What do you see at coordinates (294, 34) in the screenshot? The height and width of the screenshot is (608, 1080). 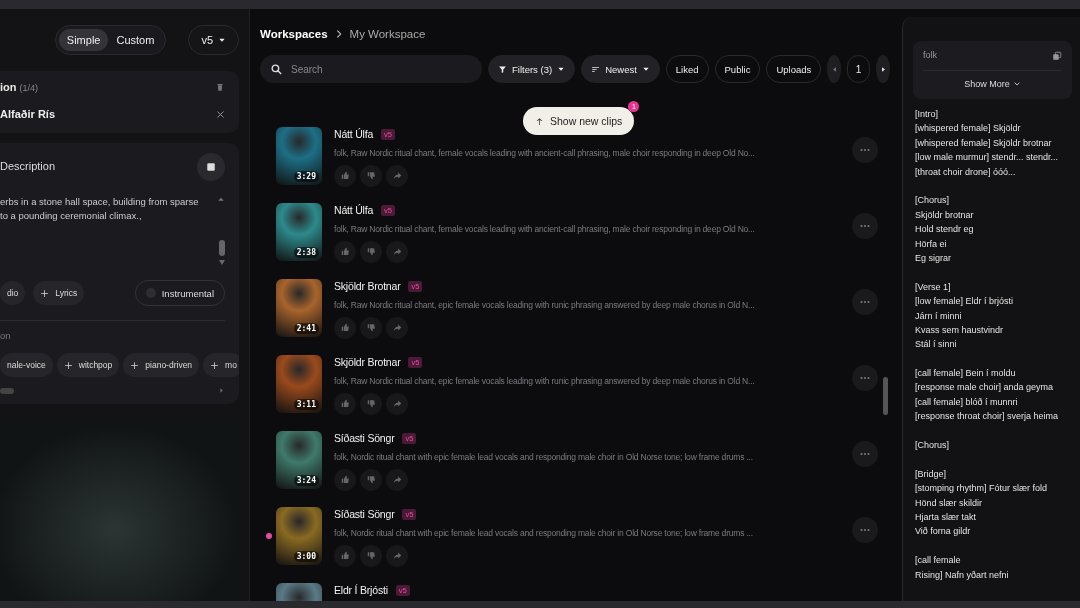 I see `breadcrumb-item: Workspaces` at bounding box center [294, 34].